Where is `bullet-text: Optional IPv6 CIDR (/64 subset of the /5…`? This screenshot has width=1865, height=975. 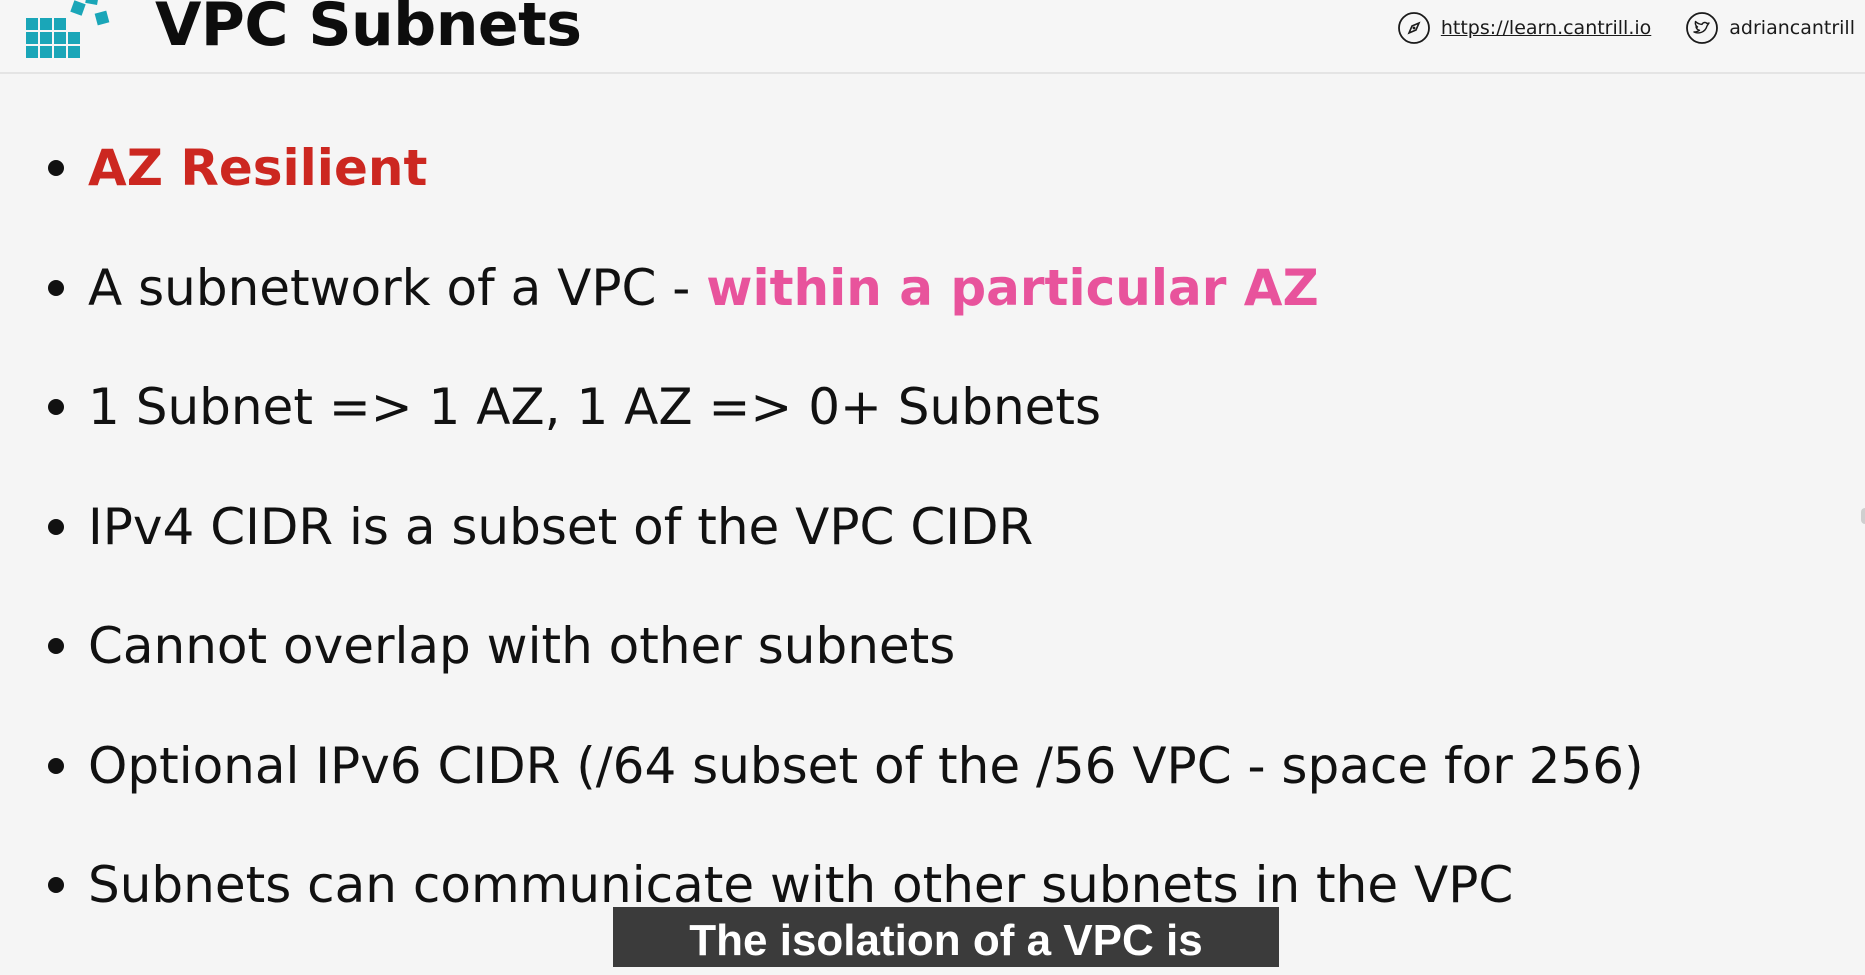
bullet-text: Optional IPv6 CIDR (/64 subset of the /5… is located at coordinates (866, 765).